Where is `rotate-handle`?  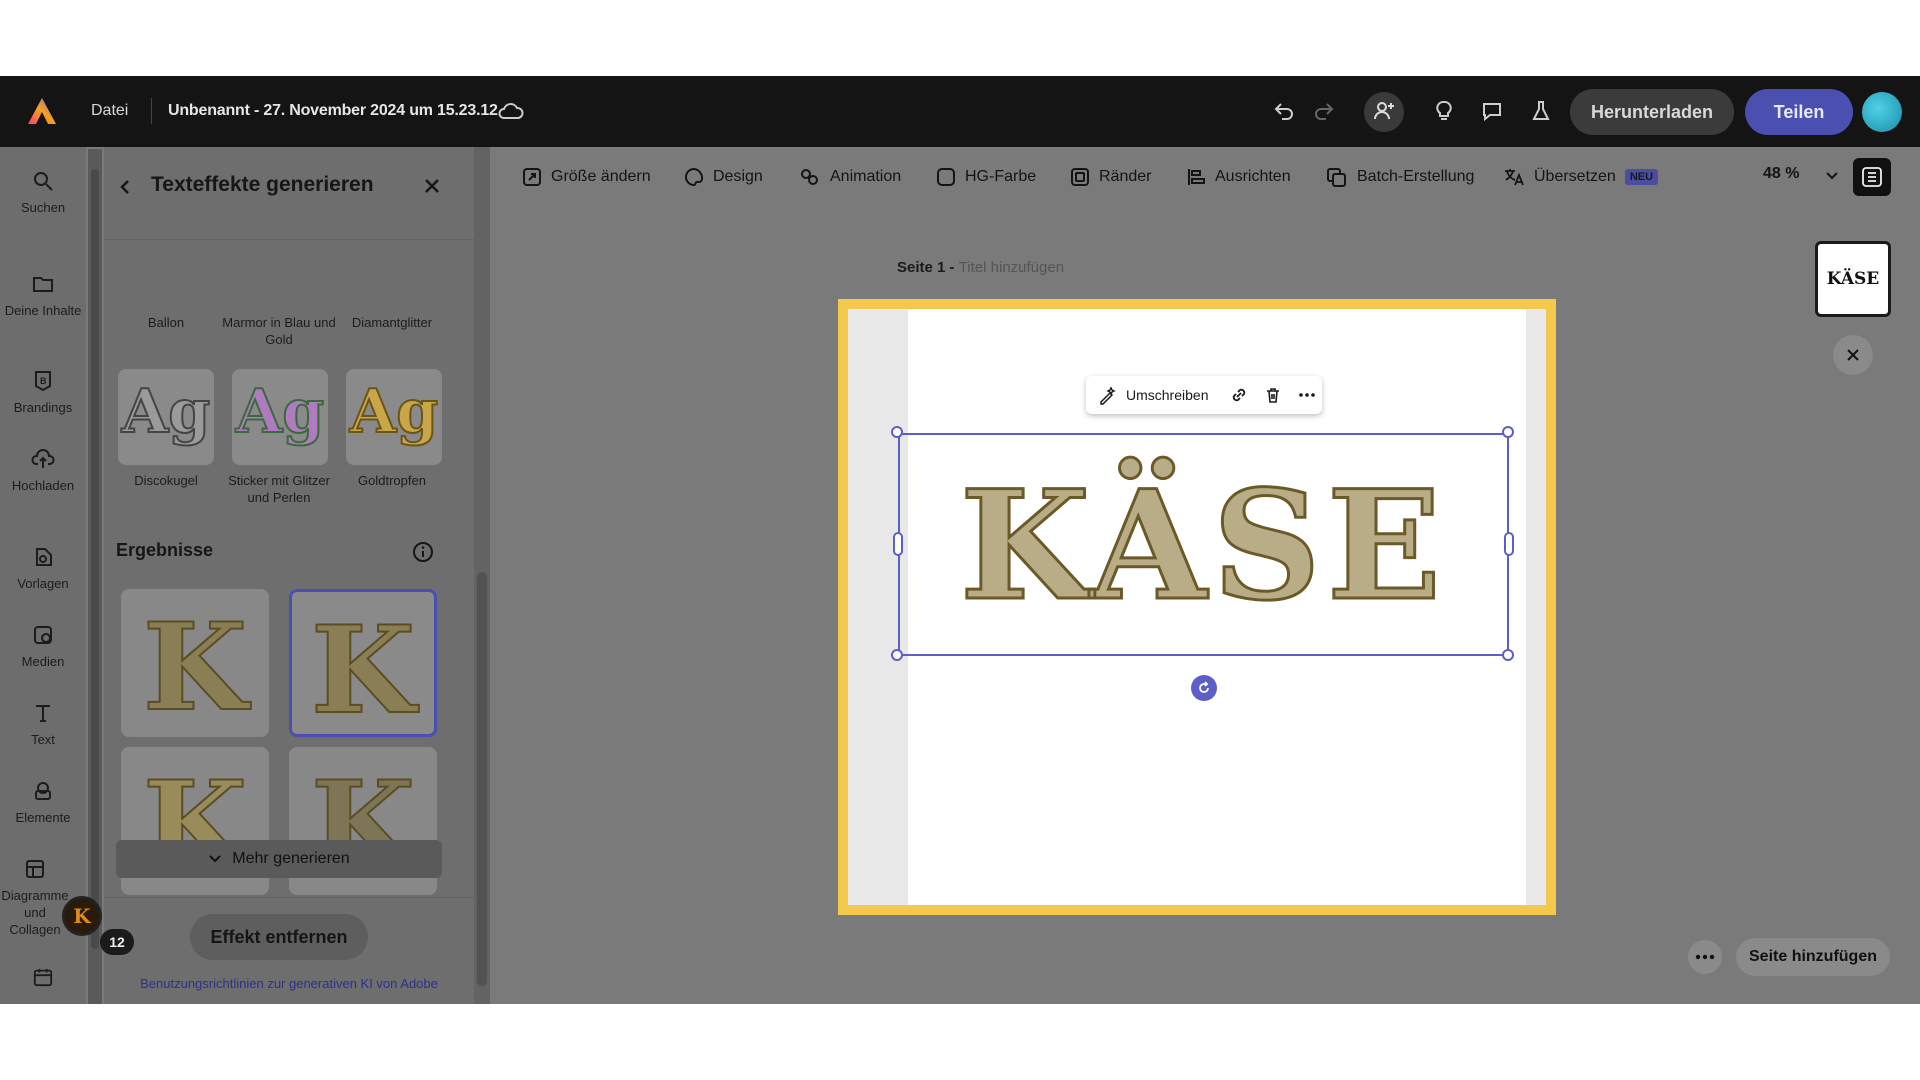 rotate-handle is located at coordinates (1204, 688).